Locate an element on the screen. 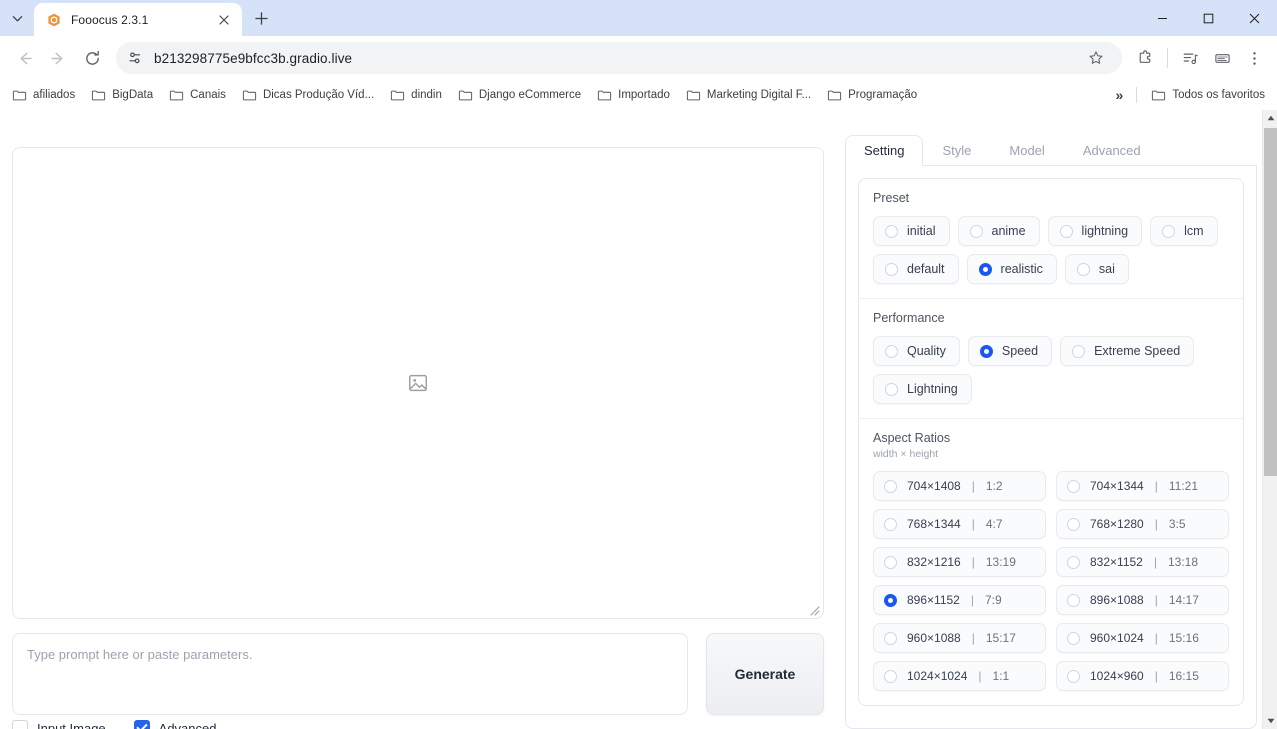 Image resolution: width=1277 pixels, height=729 pixels. aspect-ratio-option: 768×1280 | 3:5 is located at coordinates (1142, 524).